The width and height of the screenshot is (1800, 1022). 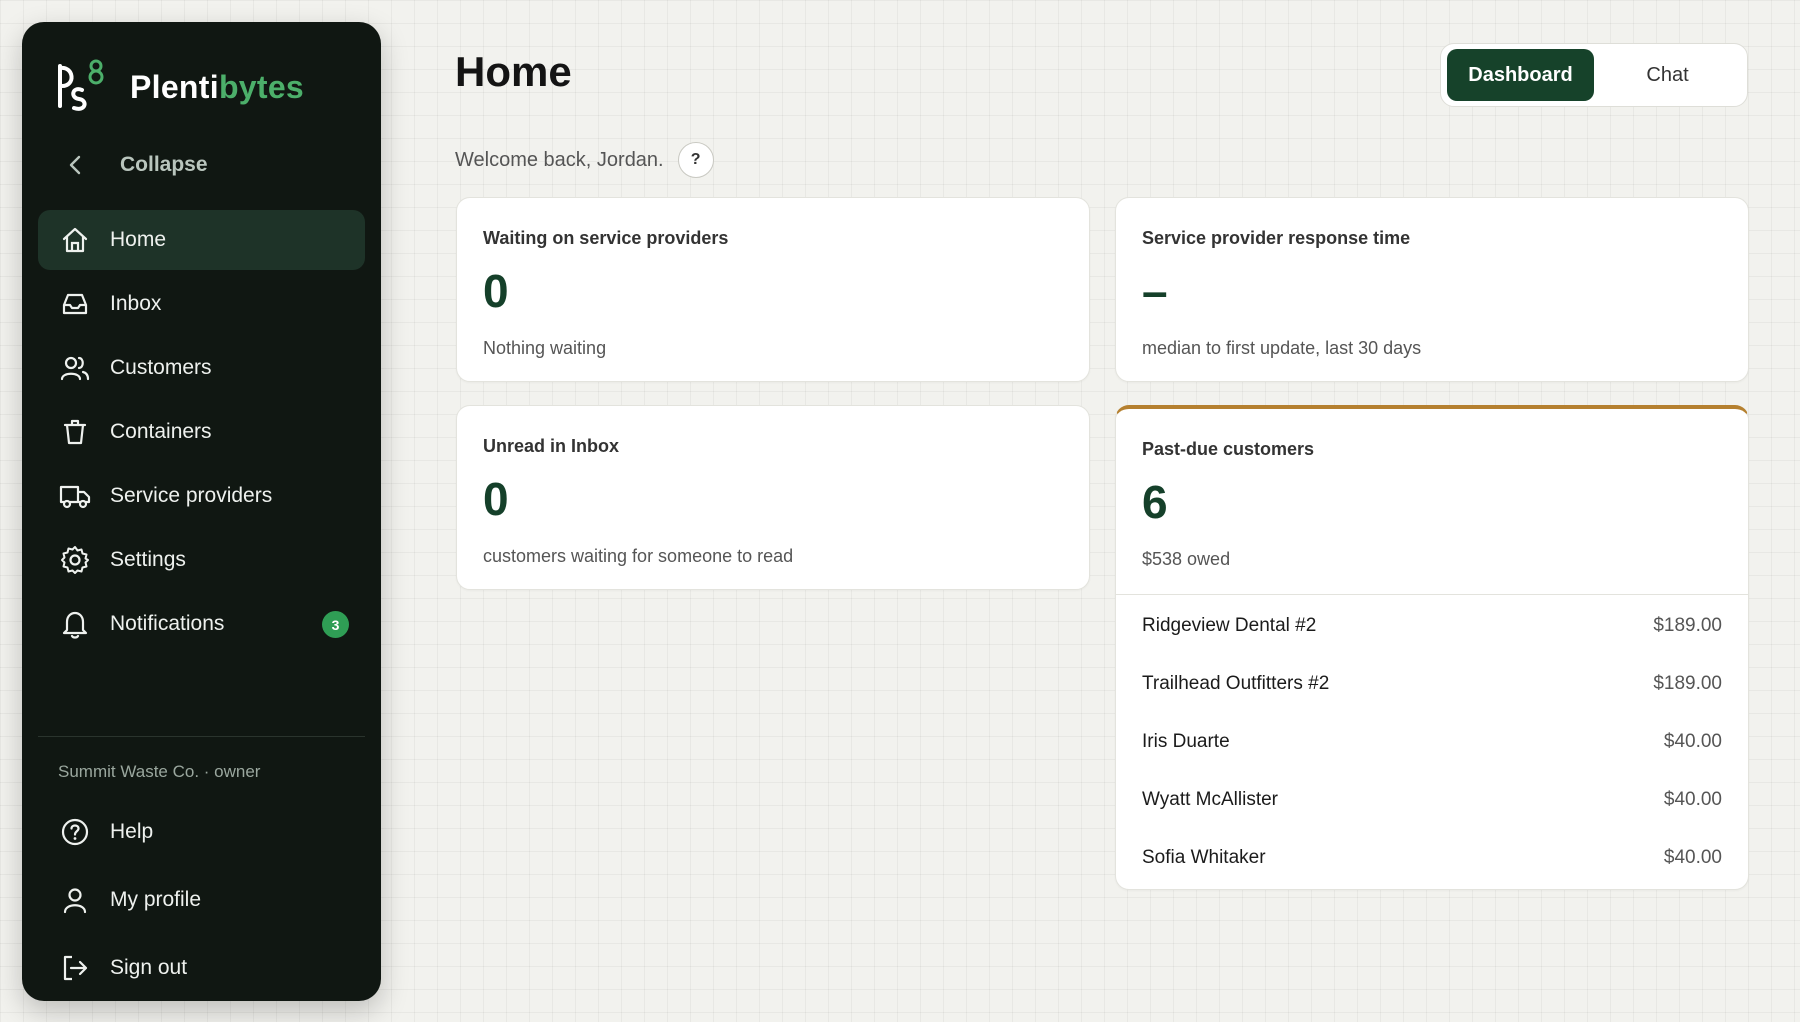 I want to click on sidebar-item-service-providers: Service providers, so click(x=201, y=496).